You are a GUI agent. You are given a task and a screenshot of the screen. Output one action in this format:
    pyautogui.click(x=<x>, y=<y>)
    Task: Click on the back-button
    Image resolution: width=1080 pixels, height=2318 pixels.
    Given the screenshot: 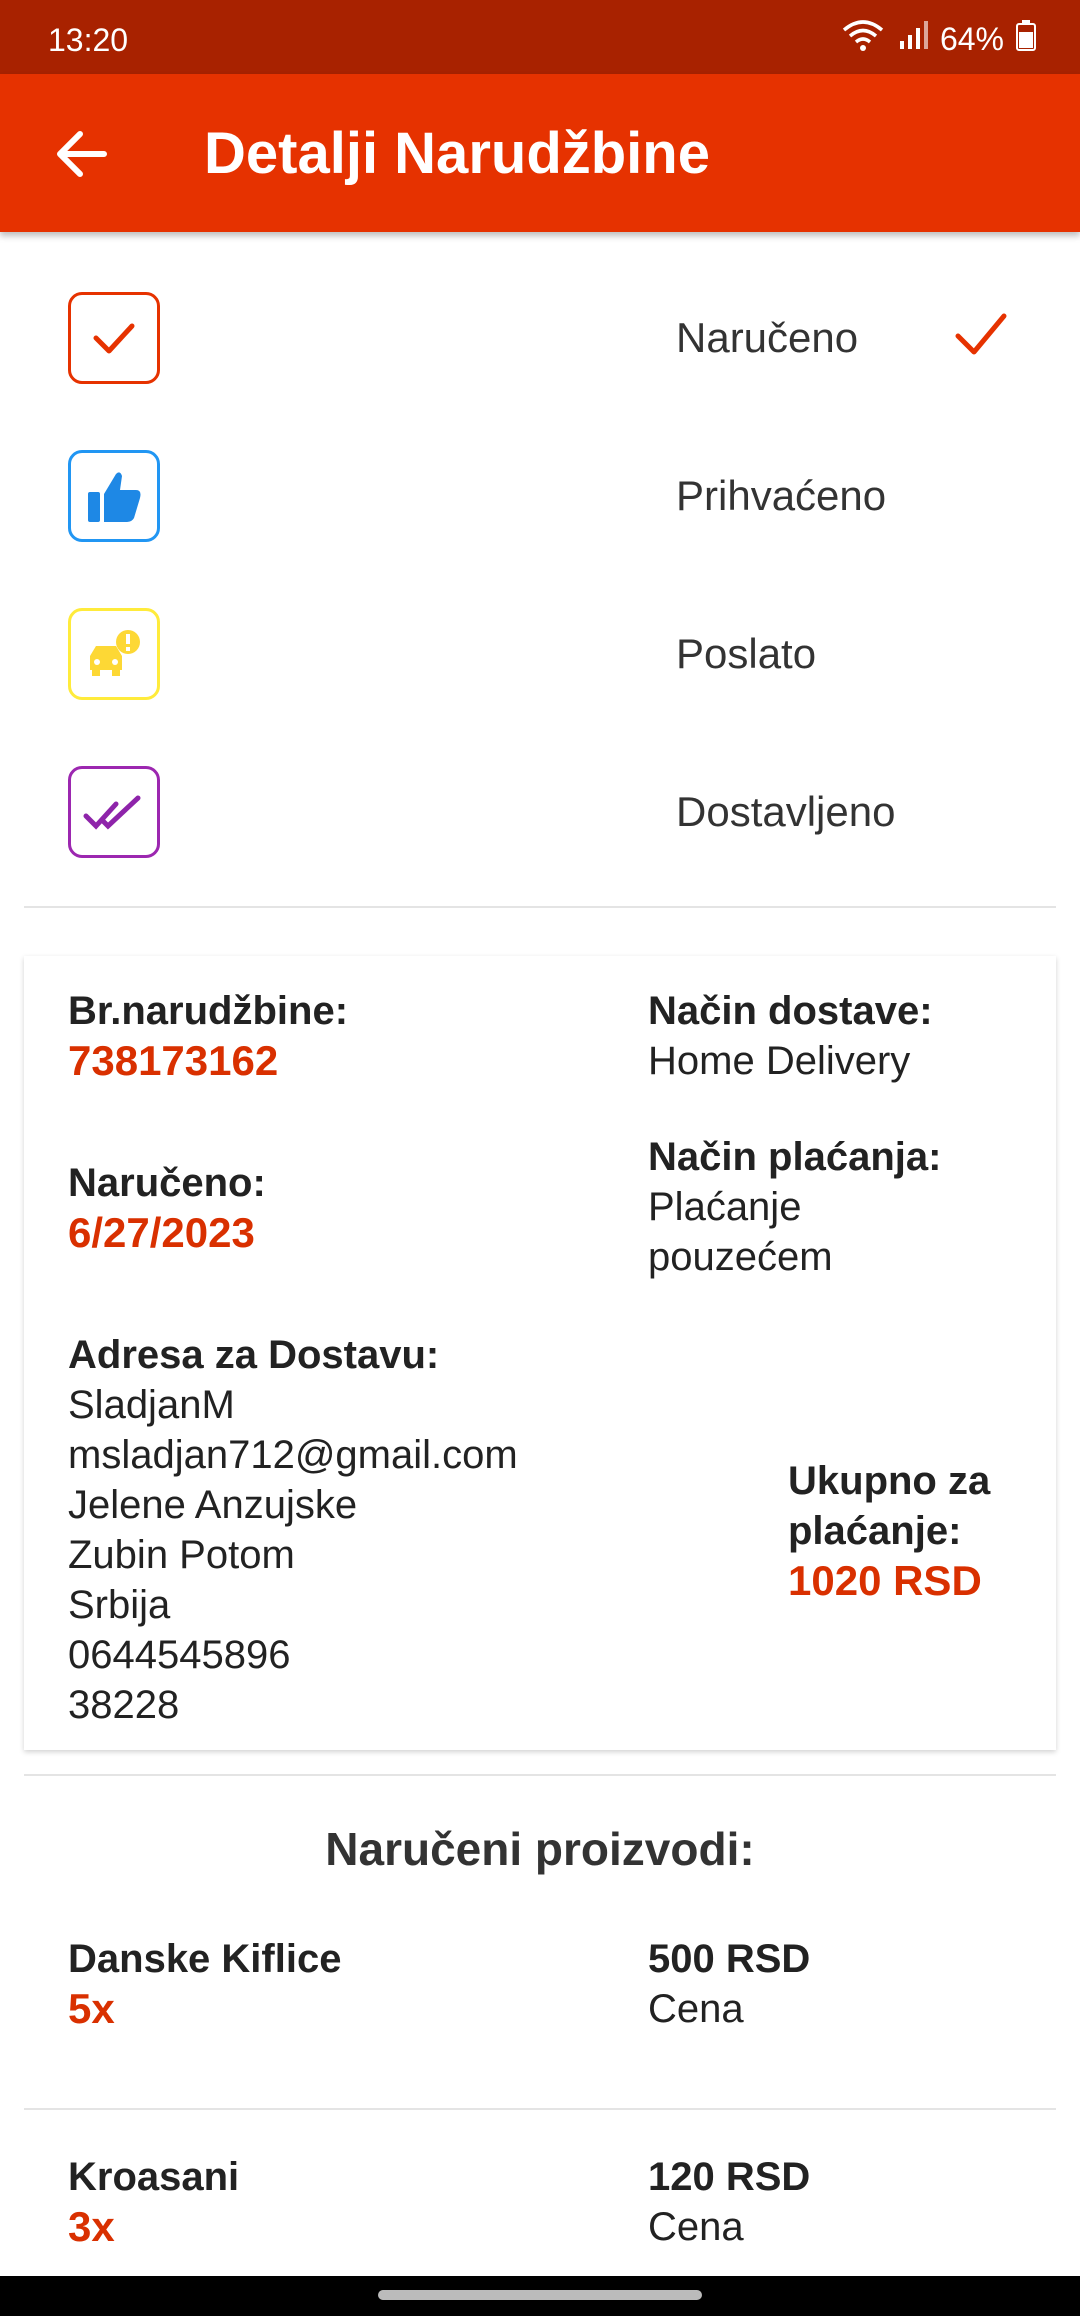 What is the action you would take?
    pyautogui.click(x=82, y=154)
    